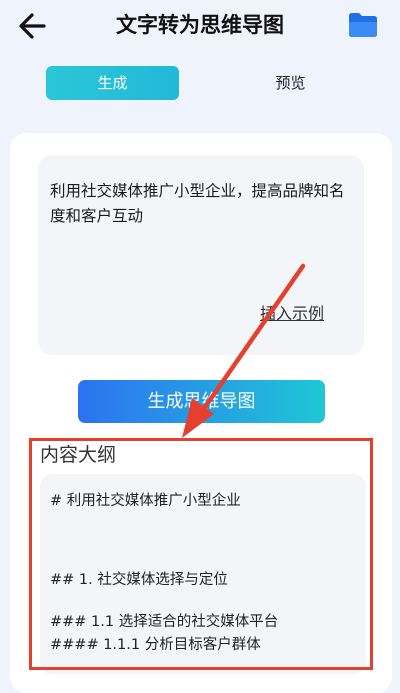 This screenshot has height=693, width=400. Describe the element at coordinates (292, 312) in the screenshot. I see `insert-example-link: 插入示例` at that location.